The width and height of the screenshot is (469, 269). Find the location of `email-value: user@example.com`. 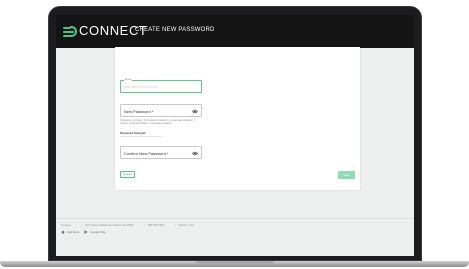

email-value: user@example.com is located at coordinates (141, 87).